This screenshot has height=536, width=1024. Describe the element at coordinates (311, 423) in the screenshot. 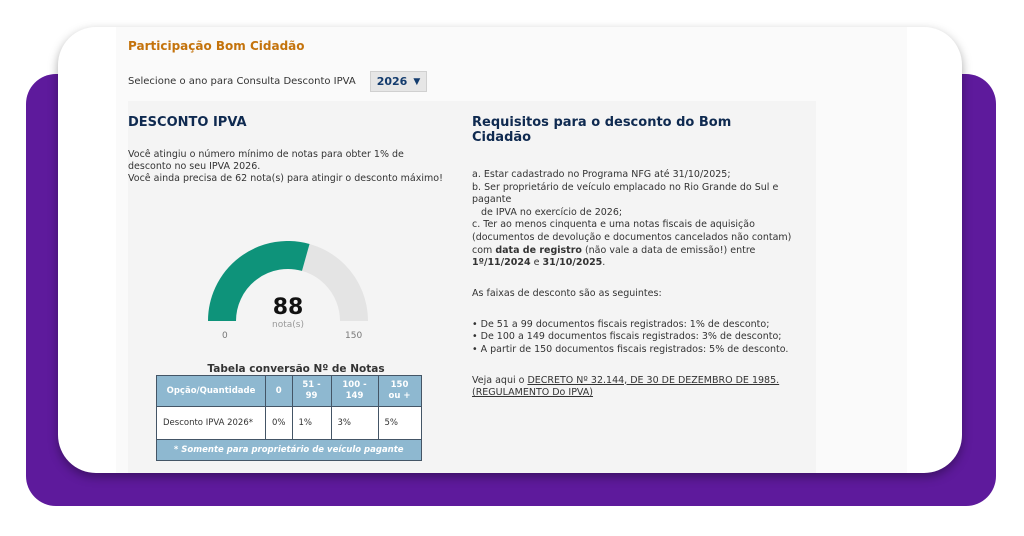

I see `table-cell: 1%` at that location.